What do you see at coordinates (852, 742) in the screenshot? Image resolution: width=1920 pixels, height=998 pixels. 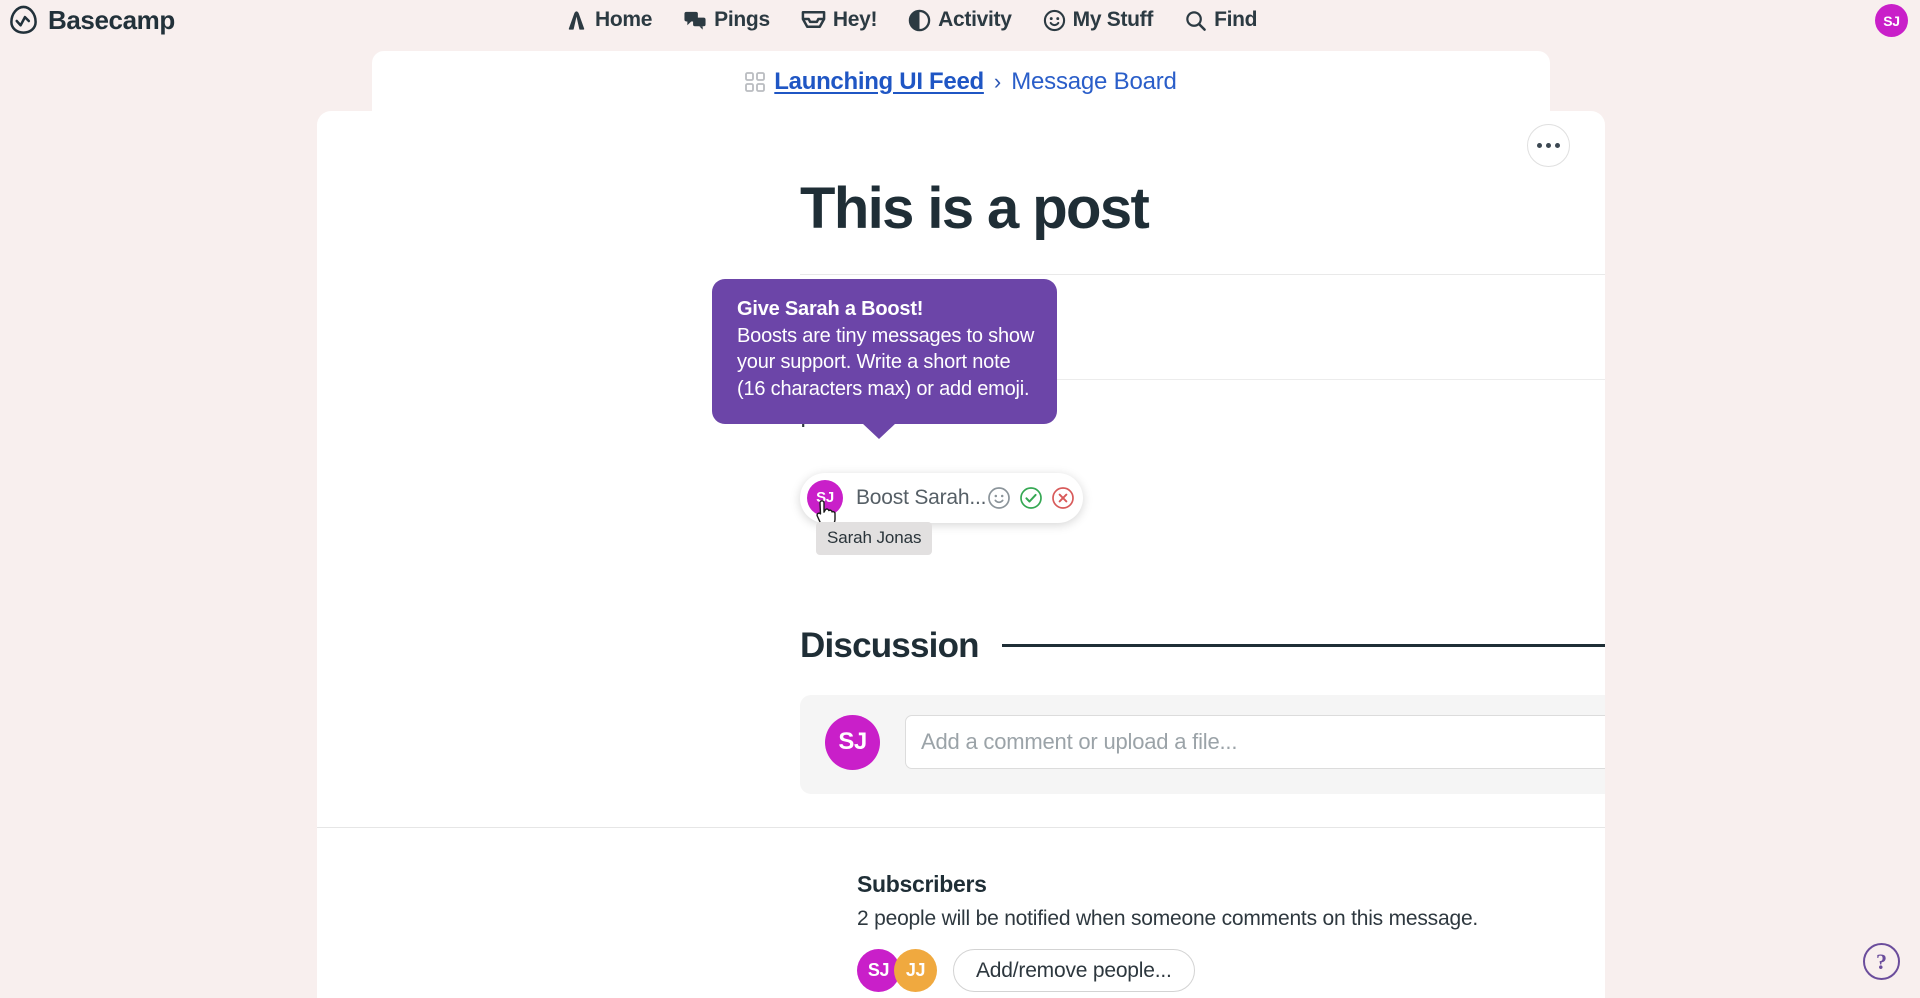 I see `comment-author-avatar: SJ` at bounding box center [852, 742].